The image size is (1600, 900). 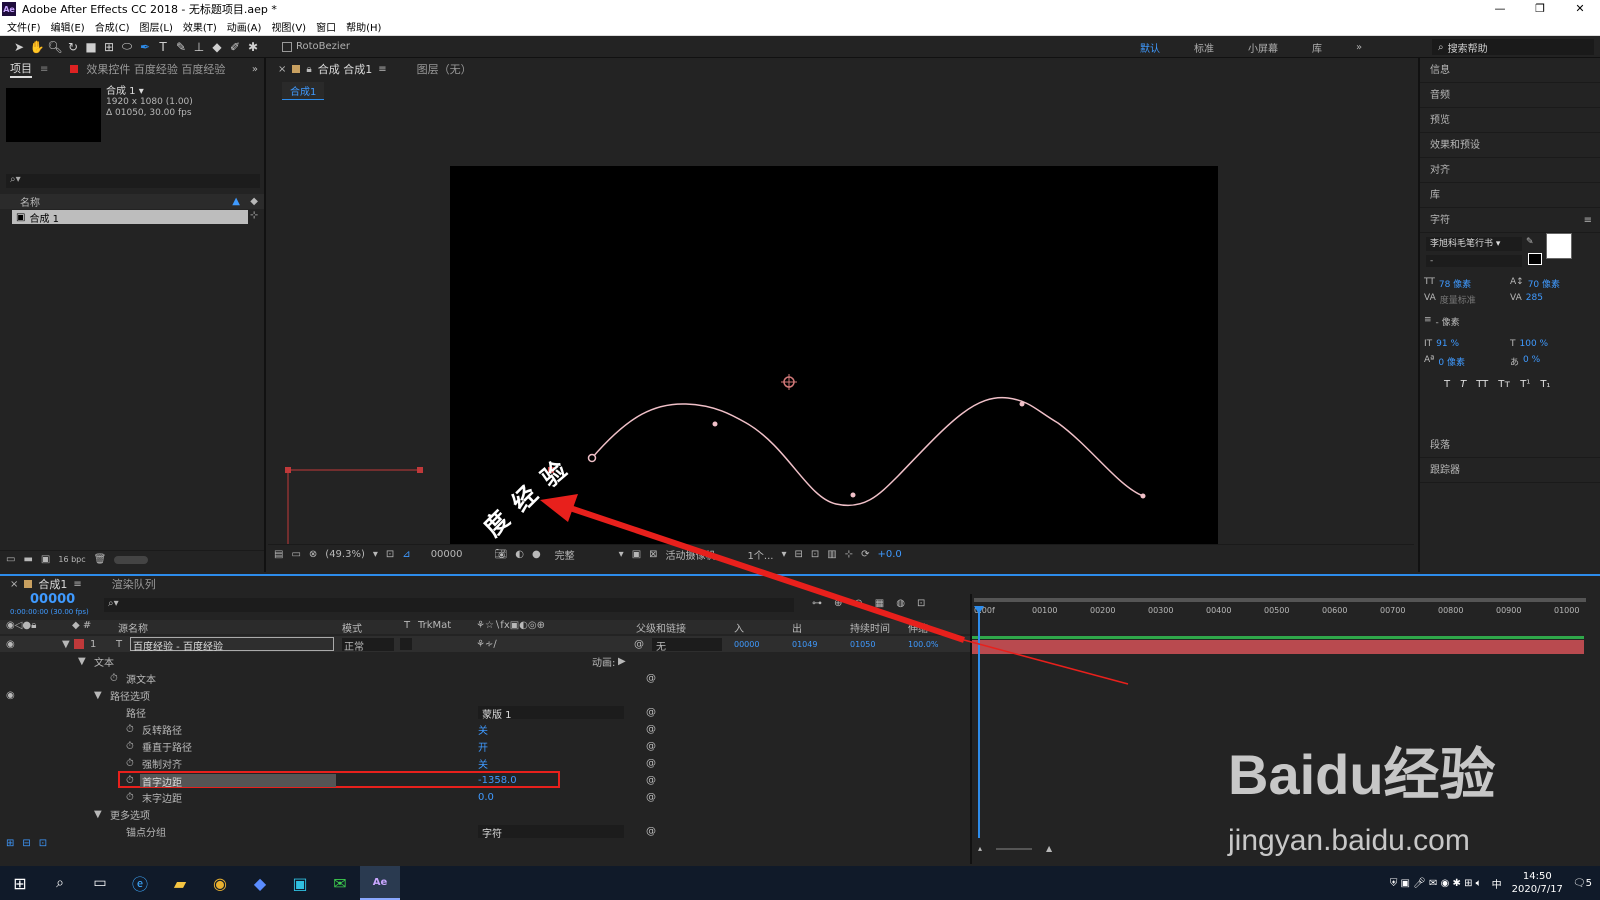 What do you see at coordinates (1559, 246) in the screenshot?
I see `fill-color-swatch` at bounding box center [1559, 246].